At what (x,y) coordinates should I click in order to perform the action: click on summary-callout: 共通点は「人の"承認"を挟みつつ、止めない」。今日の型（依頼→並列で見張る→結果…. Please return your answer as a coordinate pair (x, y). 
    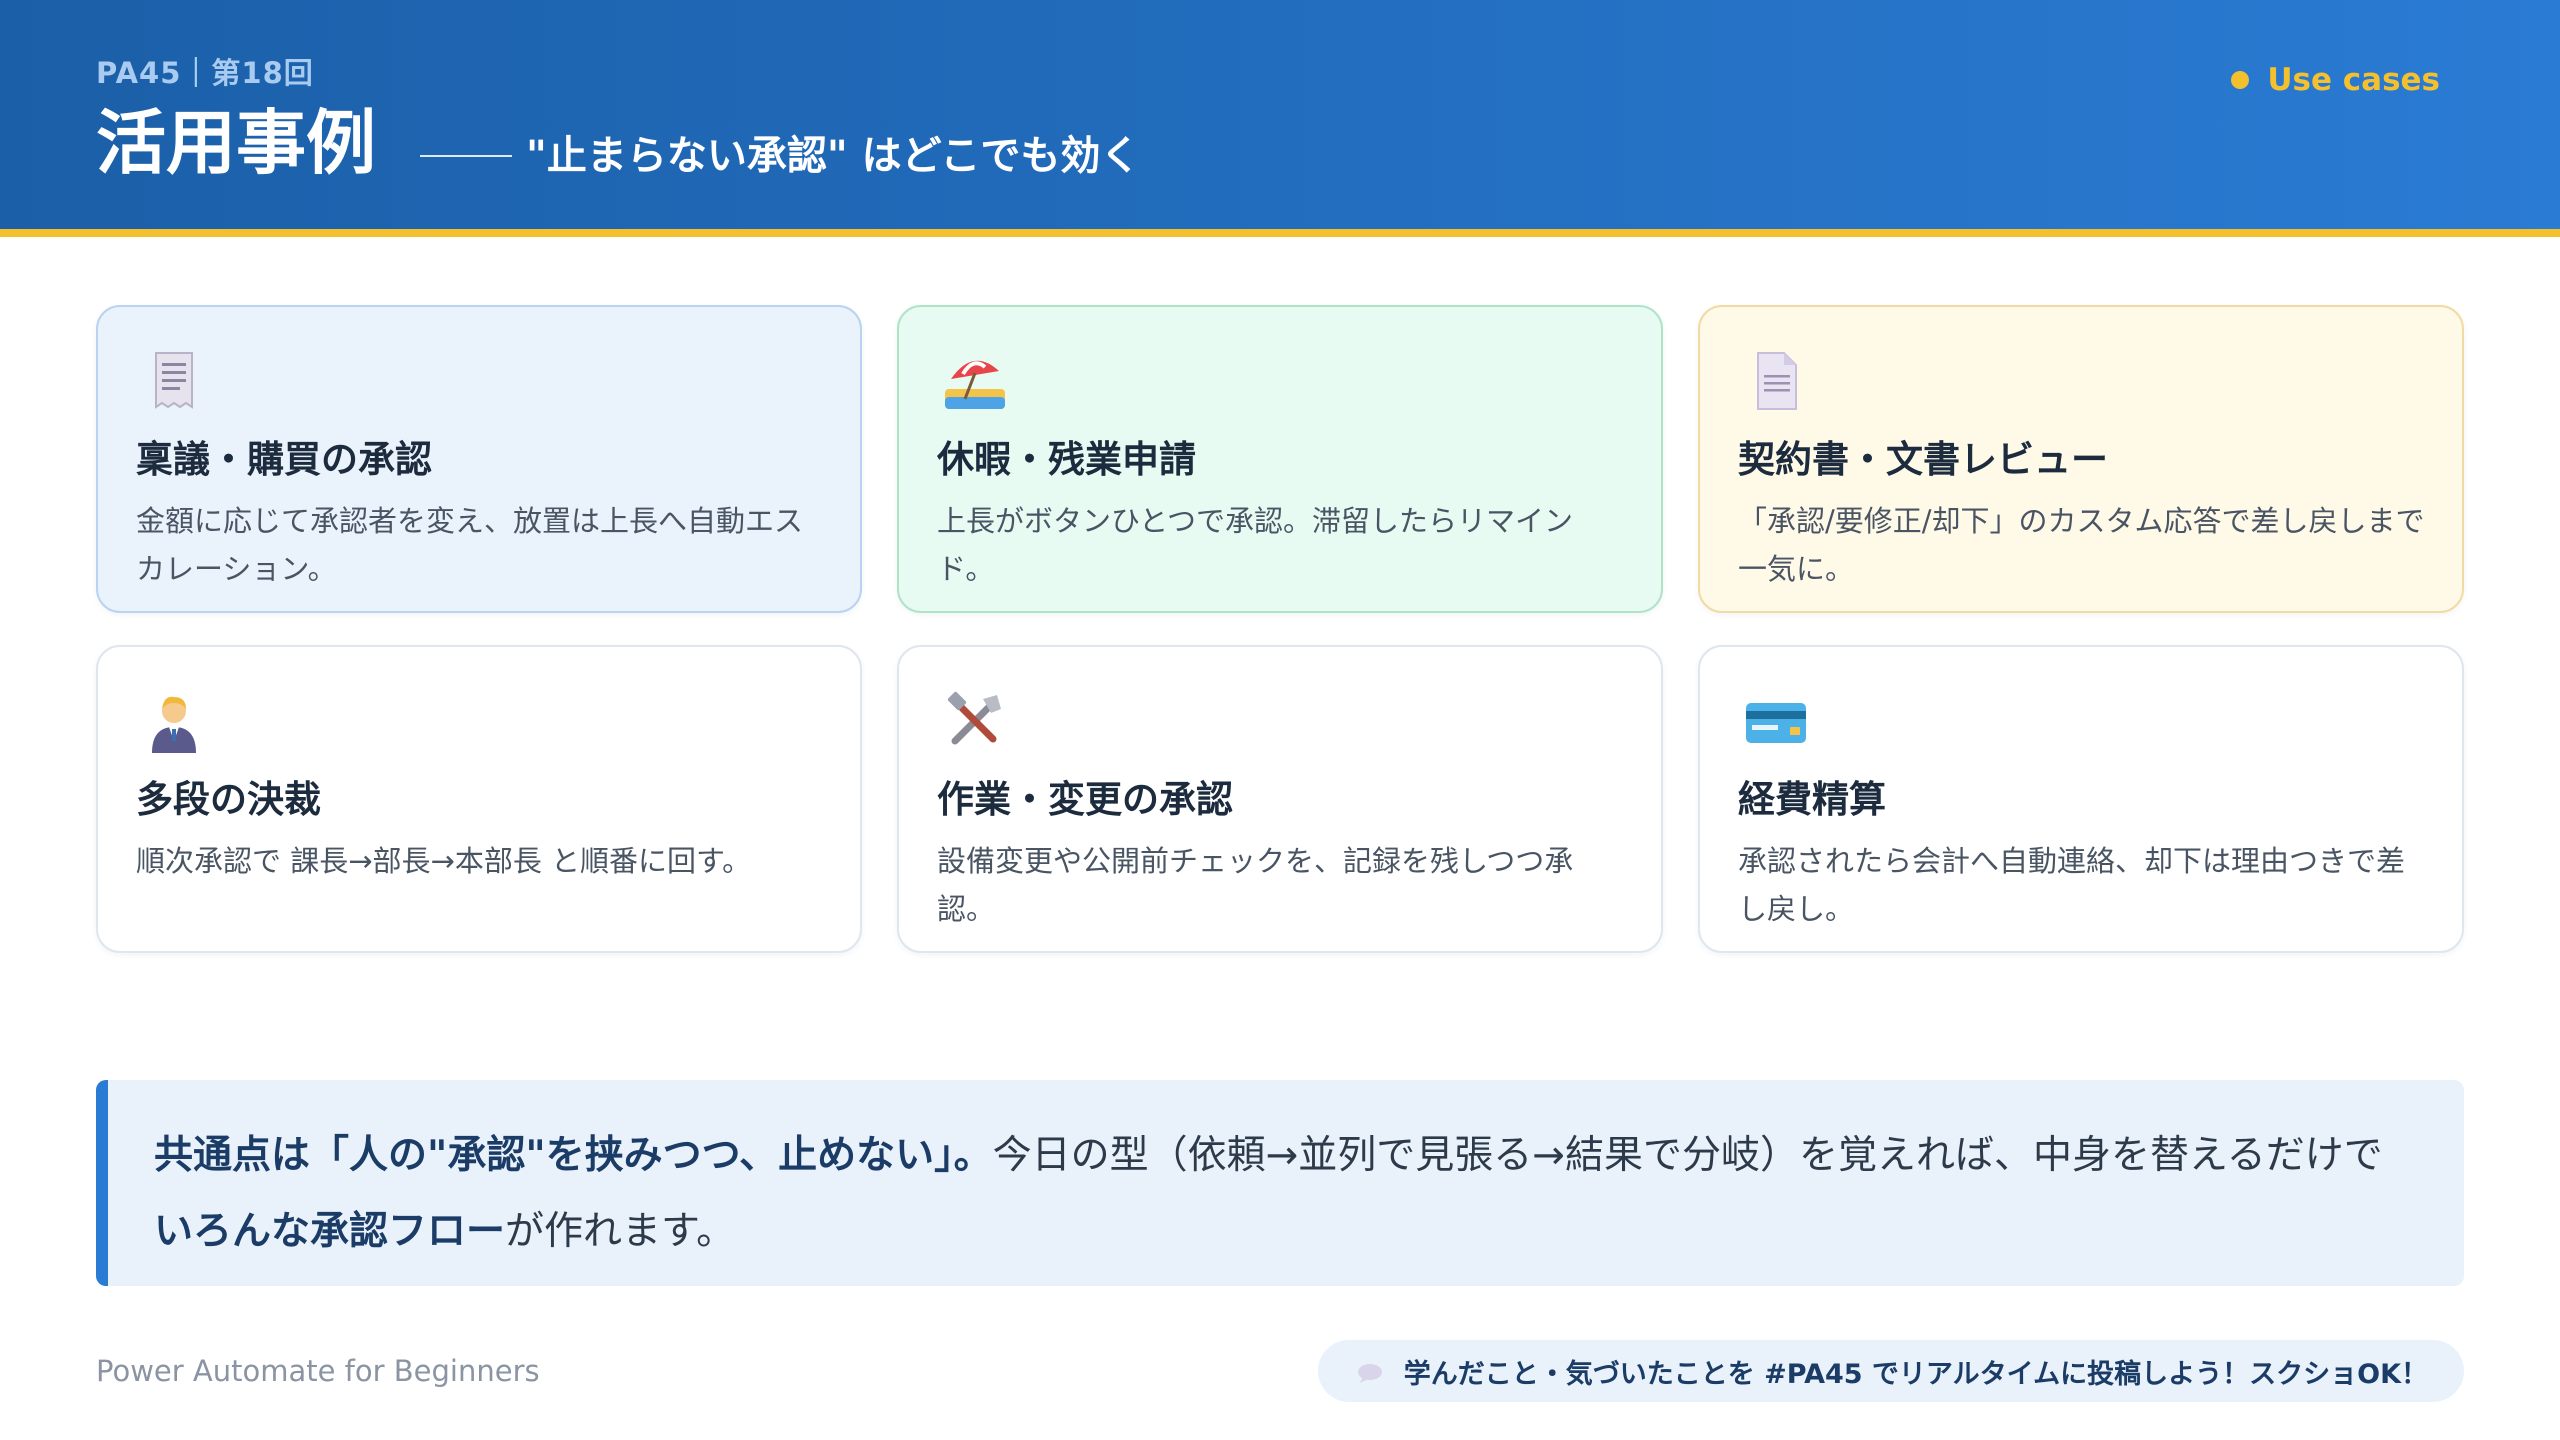
    Looking at the image, I should click on (1280, 1183).